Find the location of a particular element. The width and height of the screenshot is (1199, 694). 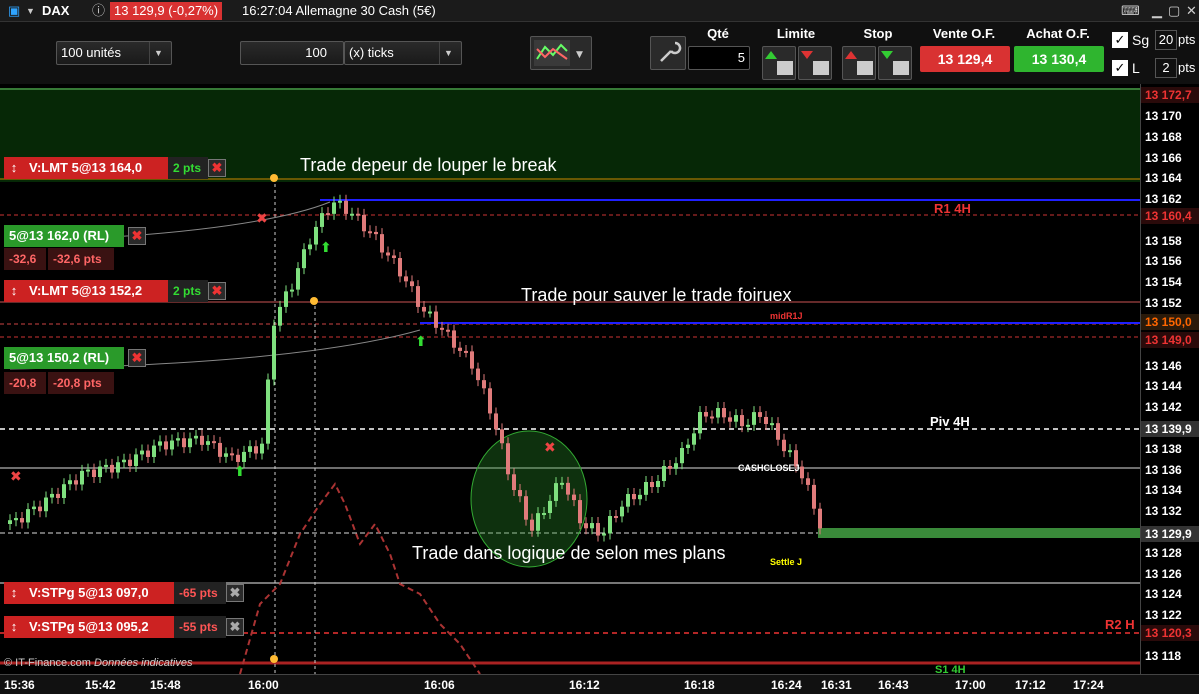

limit-sell-button is located at coordinates (815, 63).